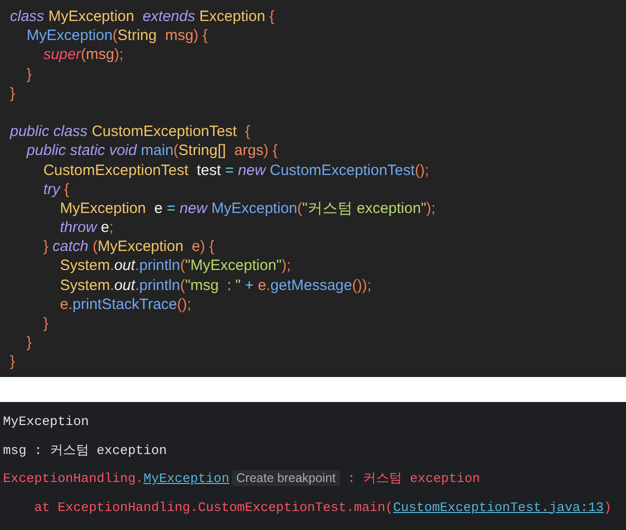  I want to click on code-line: System.out.println("msg : " + e.getMessage());, so click(215, 285).